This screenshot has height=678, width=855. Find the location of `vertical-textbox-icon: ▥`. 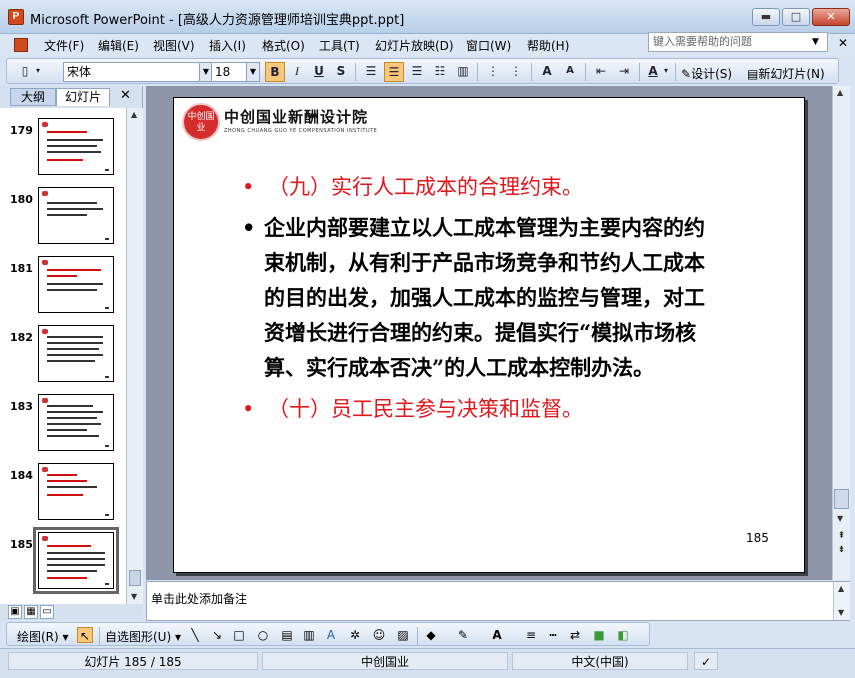

vertical-textbox-icon: ▥ is located at coordinates (309, 635).